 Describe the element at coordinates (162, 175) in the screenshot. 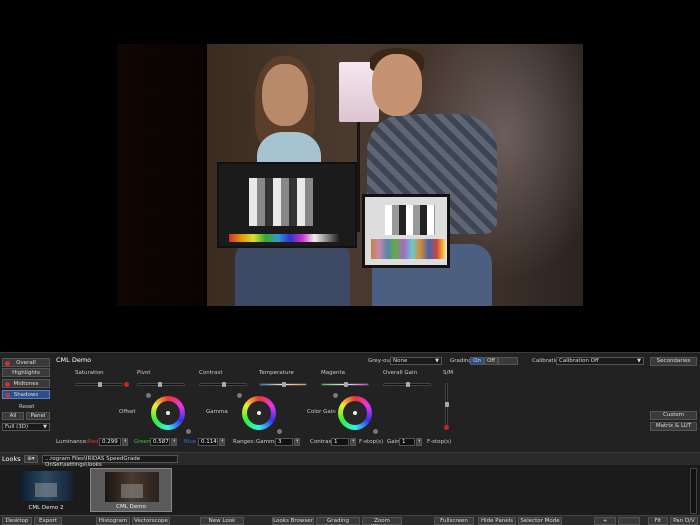

I see `brick-wall` at that location.